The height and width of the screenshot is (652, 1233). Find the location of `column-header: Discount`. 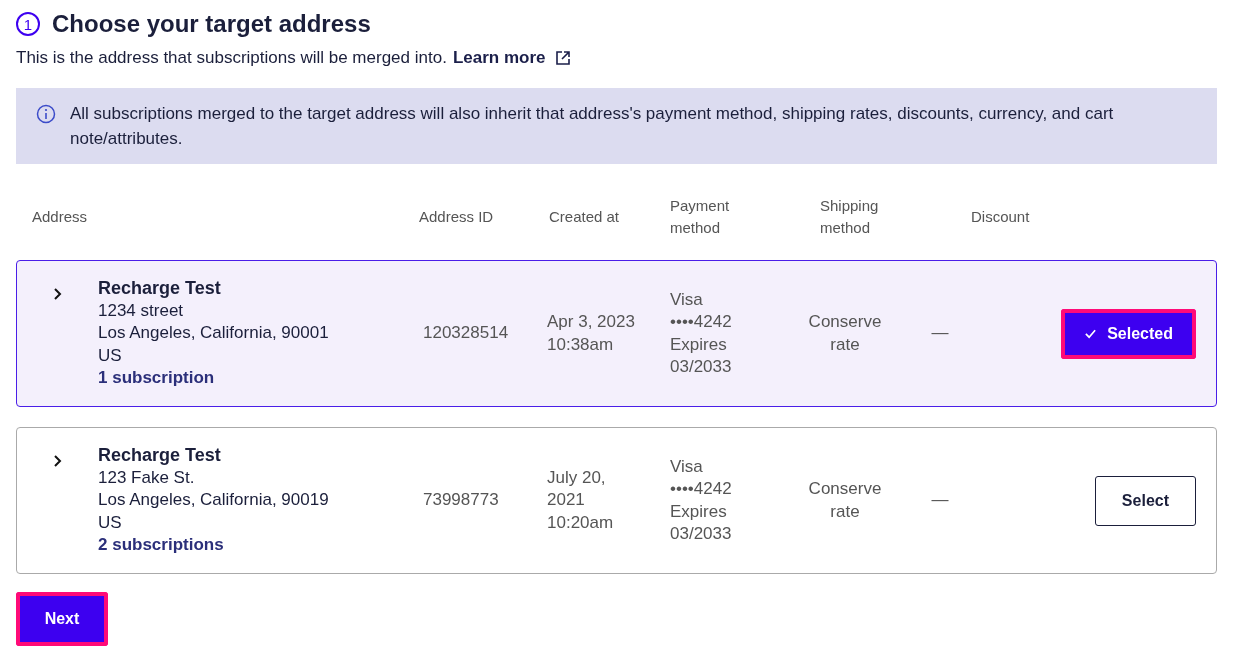

column-header: Discount is located at coordinates (1001, 217).